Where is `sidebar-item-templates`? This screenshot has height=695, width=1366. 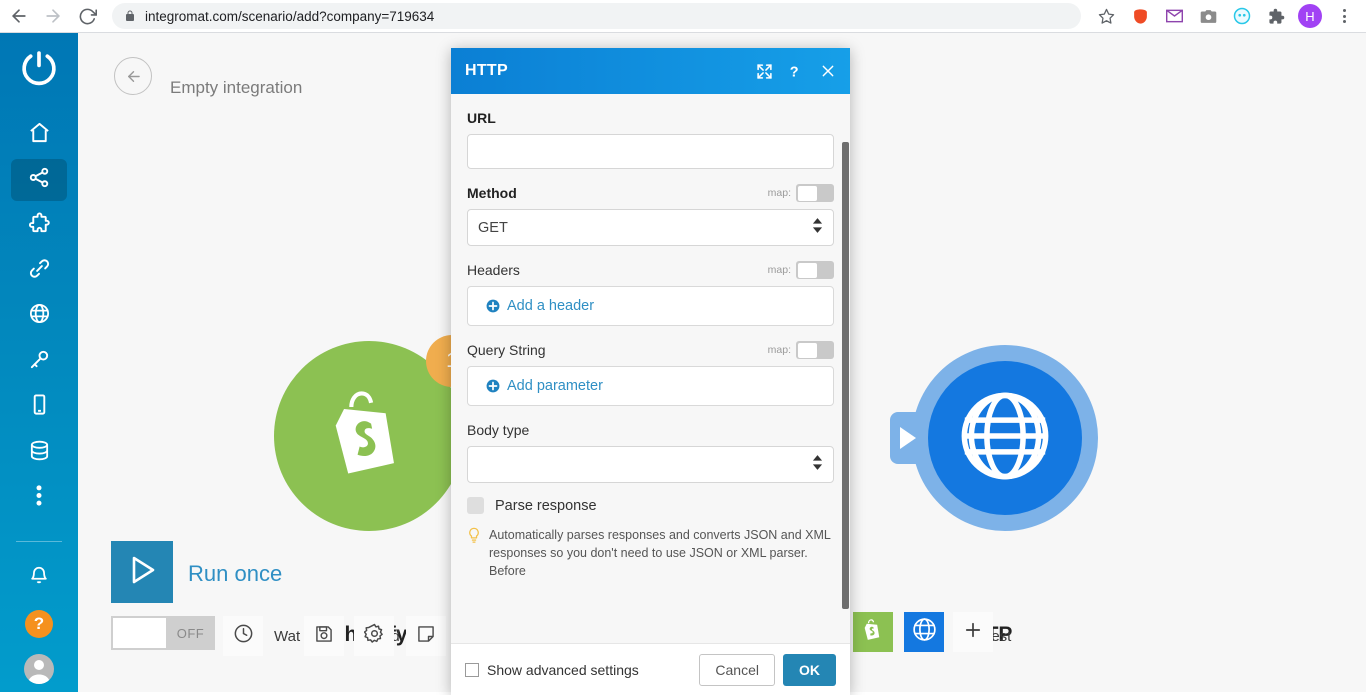 sidebar-item-templates is located at coordinates (39, 225).